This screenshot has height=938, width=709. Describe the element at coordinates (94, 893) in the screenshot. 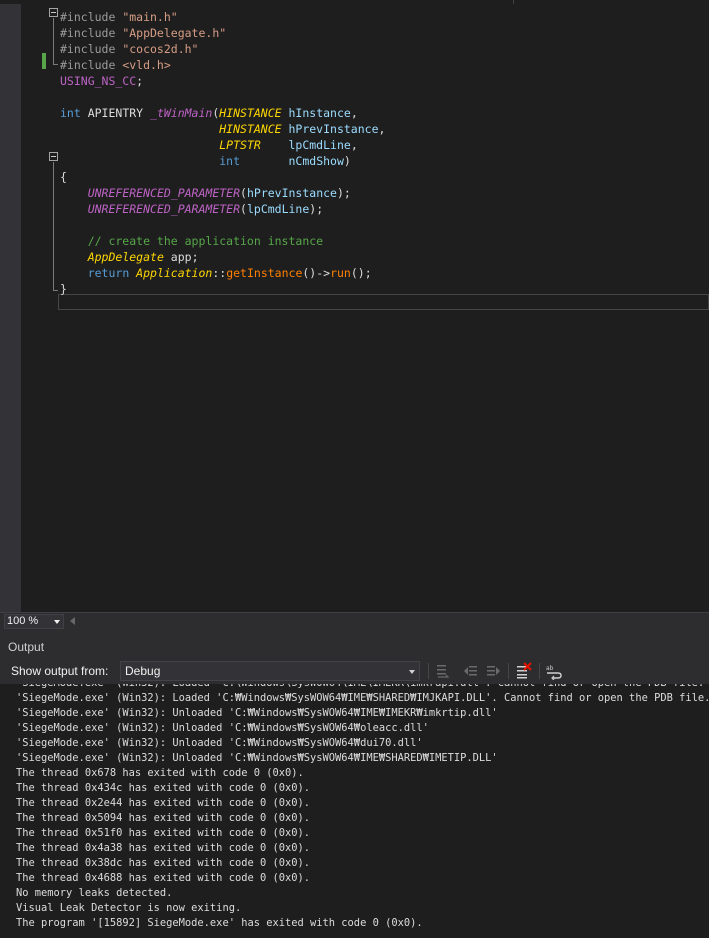

I see `output-line: No memory leaks detected.` at that location.